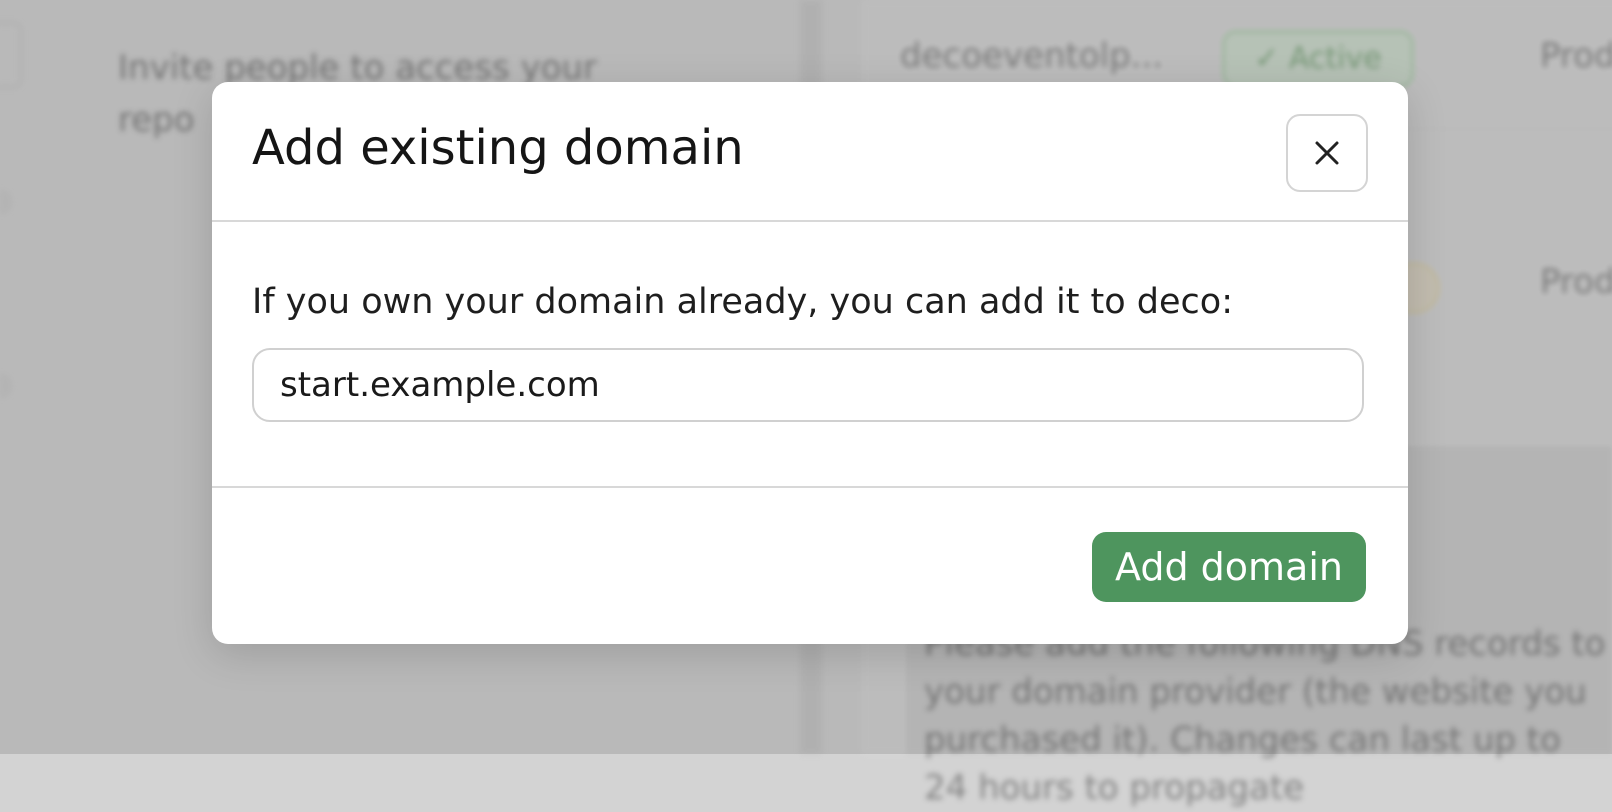  Describe the element at coordinates (810, 152) in the screenshot. I see `dialog-header: Add existing domain` at that location.